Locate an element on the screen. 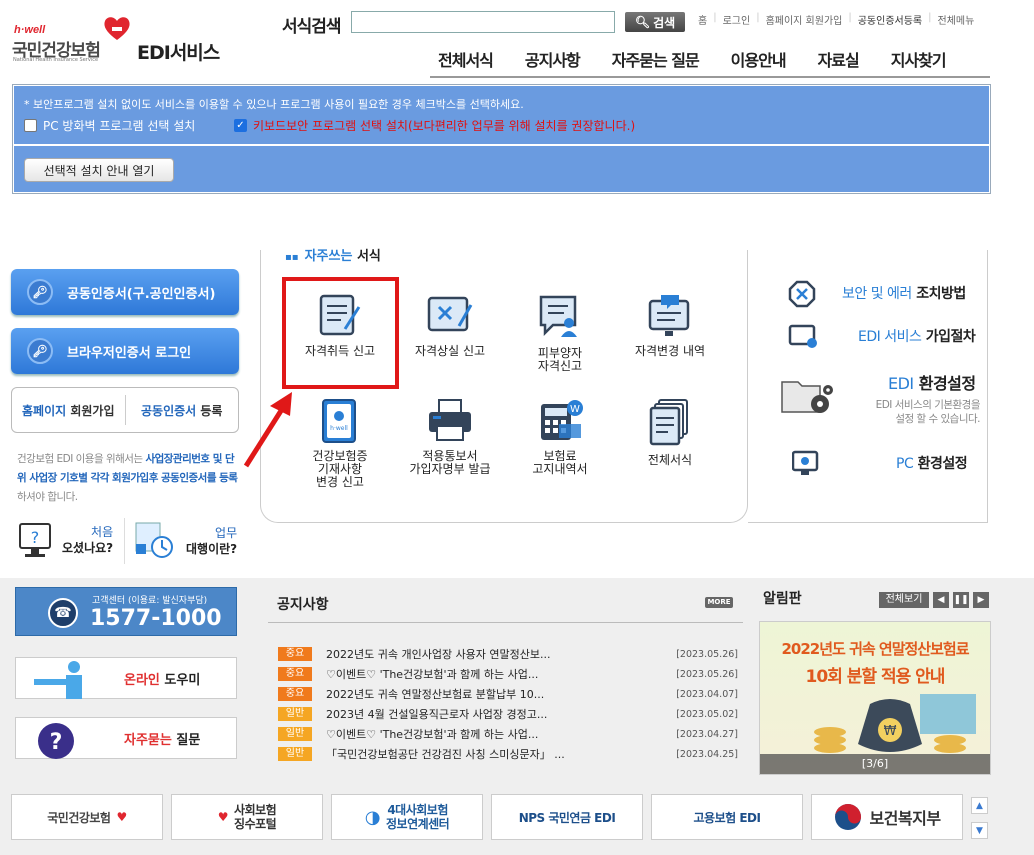 The image size is (1034, 855). nav-faq: 자주묻는 질문 is located at coordinates (656, 59).